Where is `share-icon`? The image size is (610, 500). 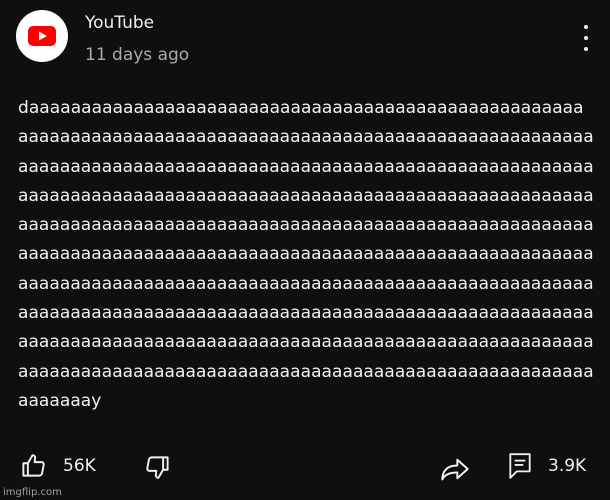 share-icon is located at coordinates (455, 469).